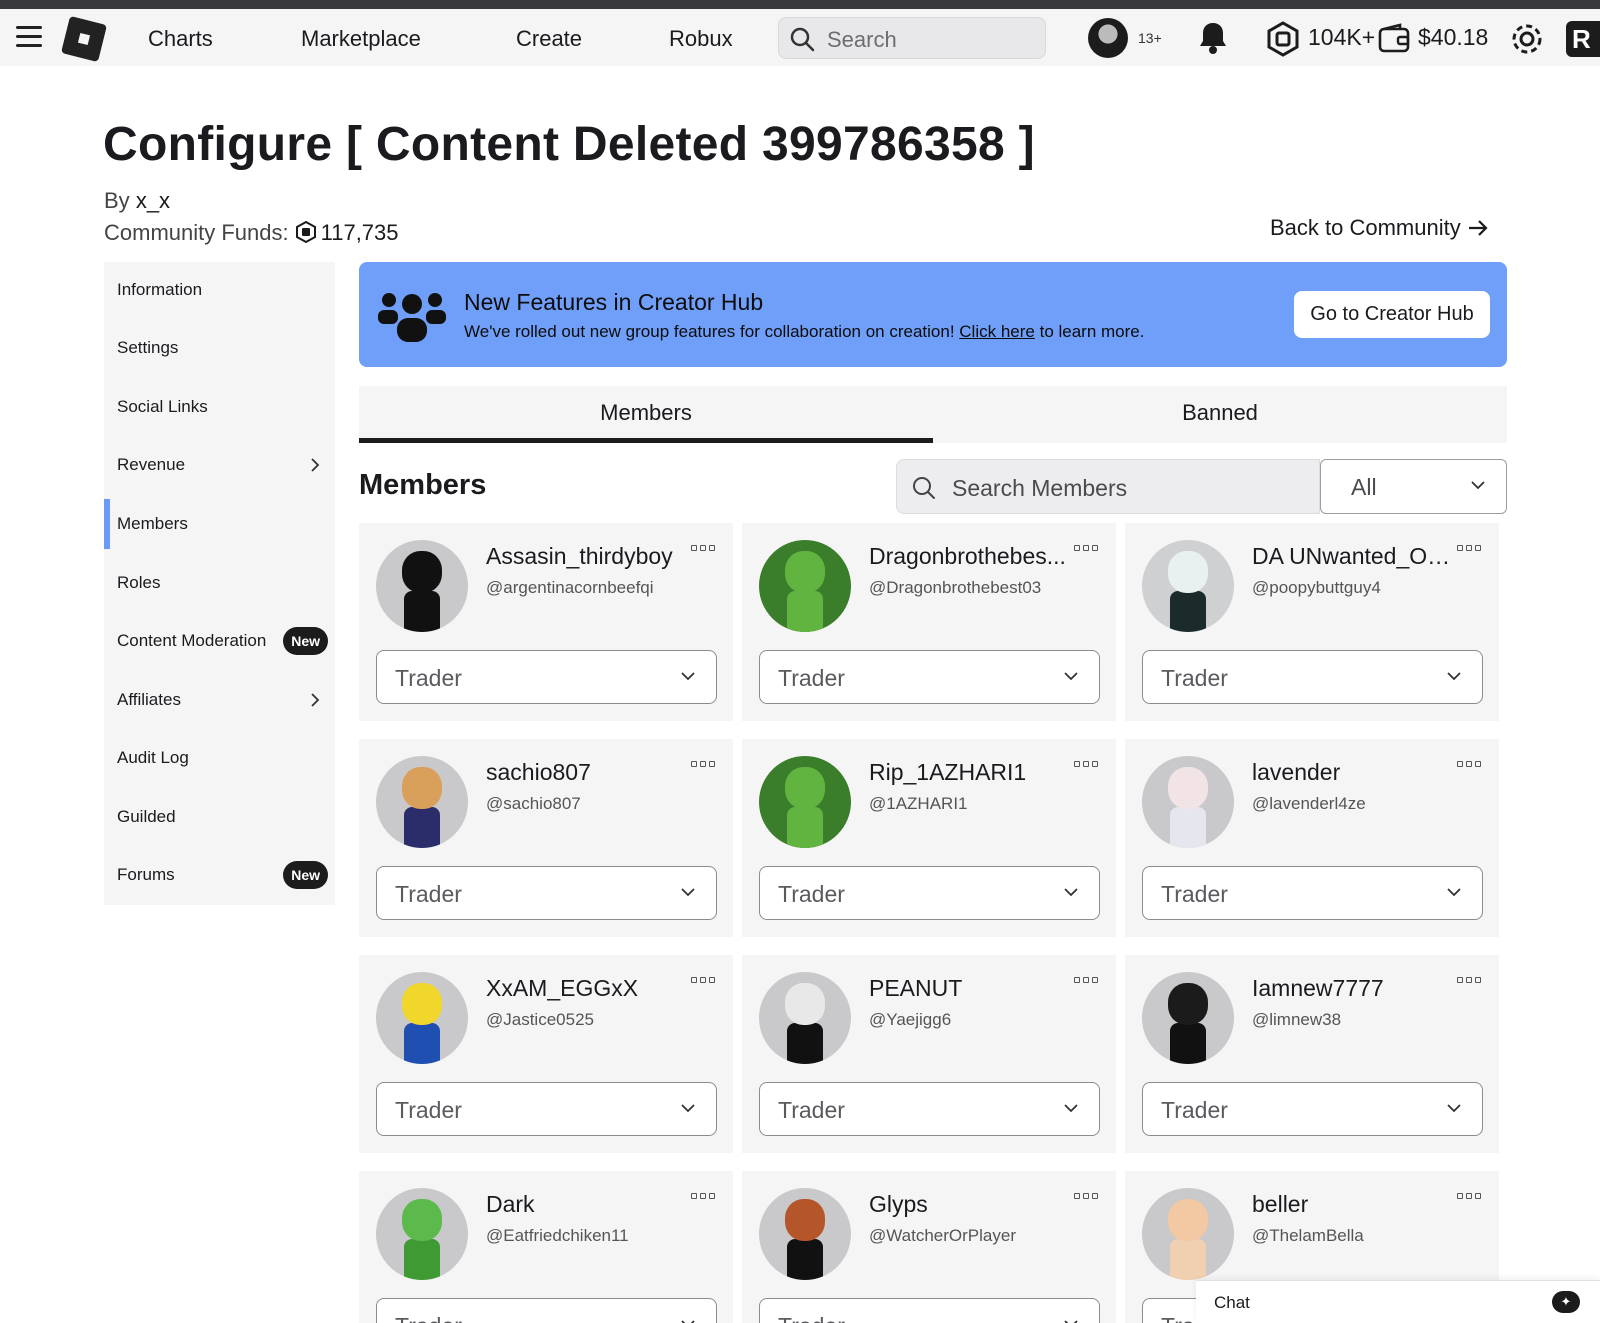  Describe the element at coordinates (1454, 1108) in the screenshot. I see `chevron-down-icon` at that location.